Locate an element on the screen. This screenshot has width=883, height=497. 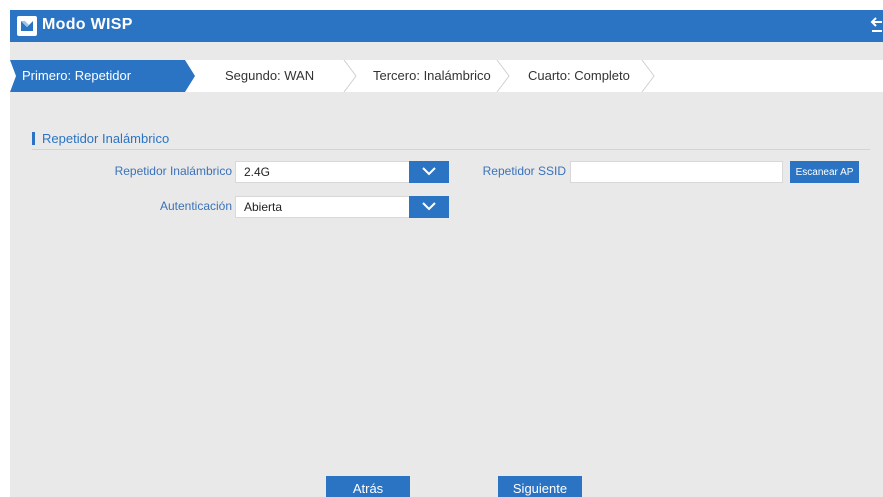
auth-label: Autenticación is located at coordinates (195, 206).